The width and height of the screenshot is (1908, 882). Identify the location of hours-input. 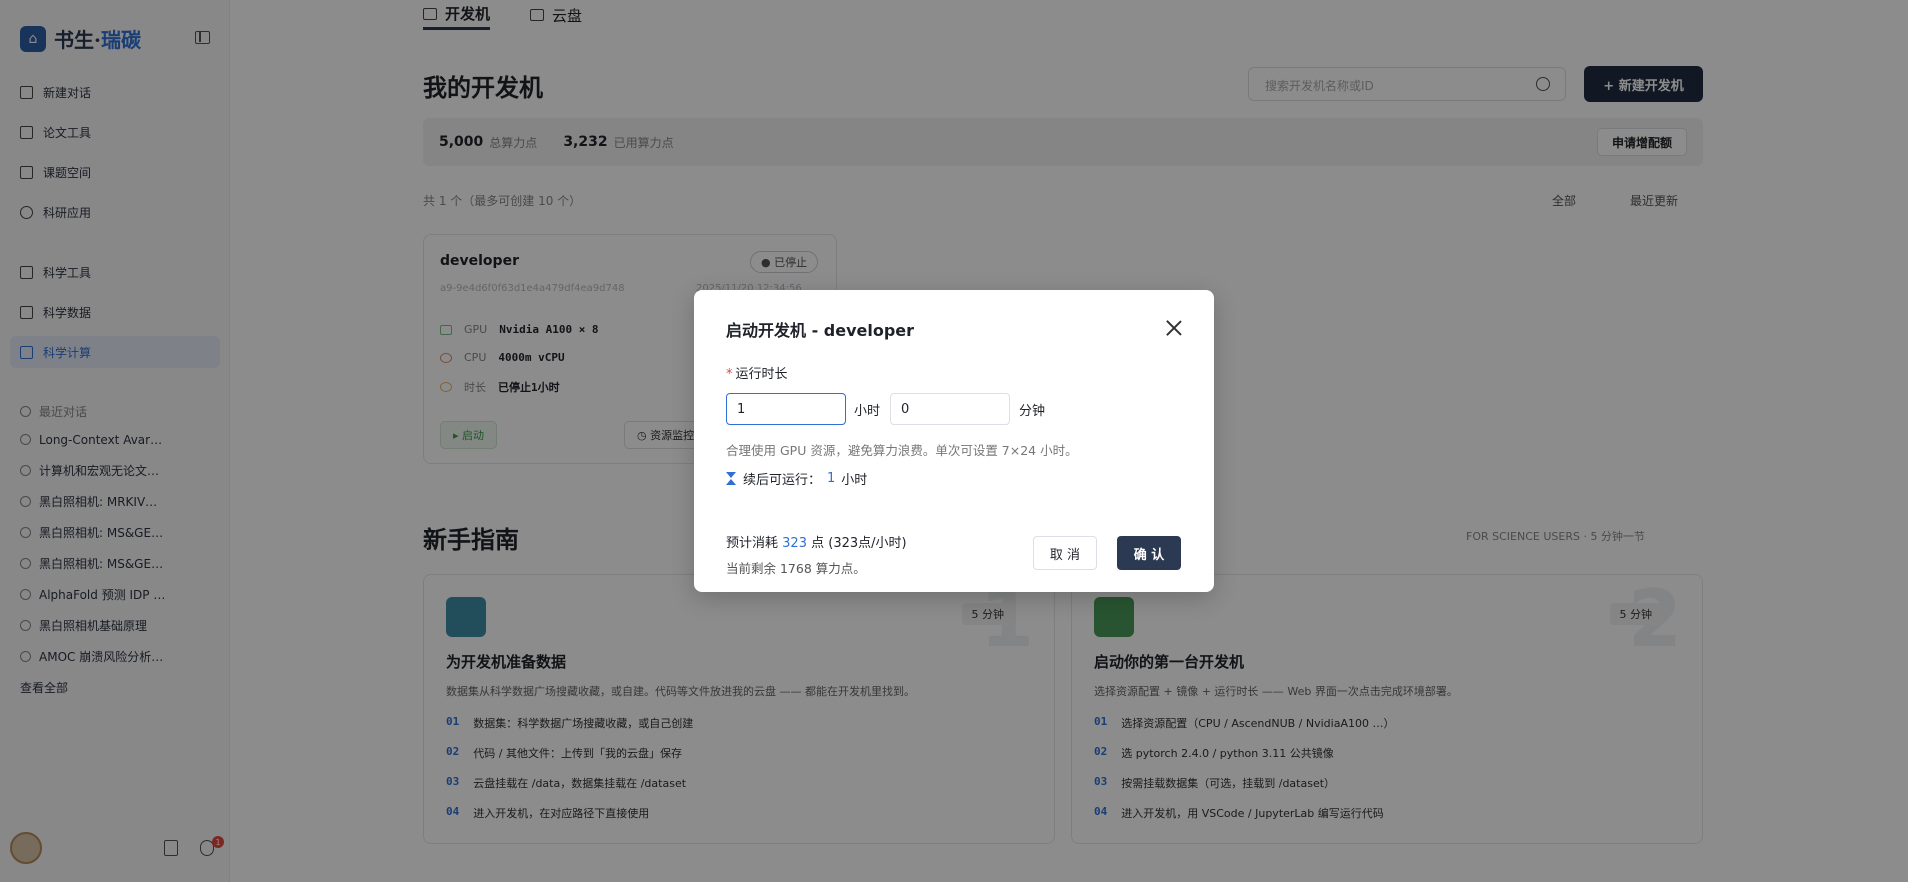
(786, 409).